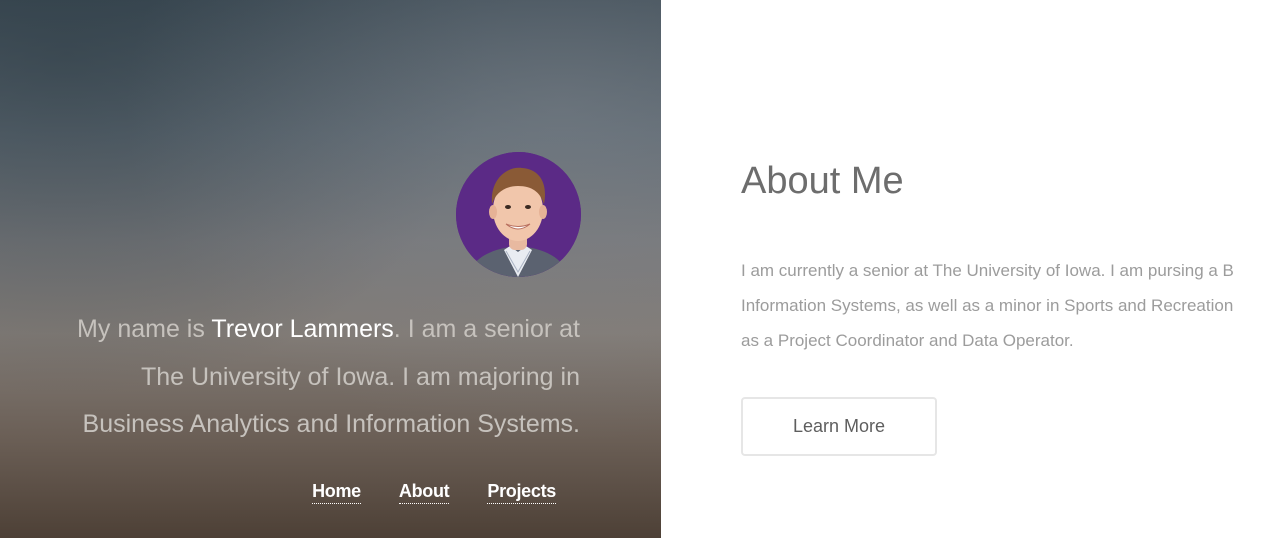 Image resolution: width=1268 pixels, height=538 pixels. I want to click on learn-more-button: Learn More, so click(839, 426).